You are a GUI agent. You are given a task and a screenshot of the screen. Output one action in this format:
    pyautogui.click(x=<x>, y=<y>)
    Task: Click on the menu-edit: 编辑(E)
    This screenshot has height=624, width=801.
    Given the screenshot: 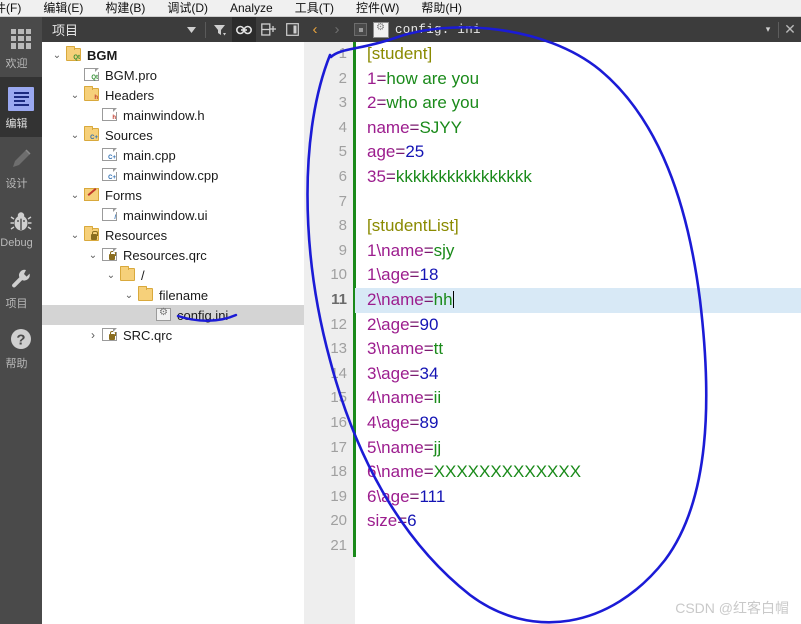 What is the action you would take?
    pyautogui.click(x=63, y=8)
    